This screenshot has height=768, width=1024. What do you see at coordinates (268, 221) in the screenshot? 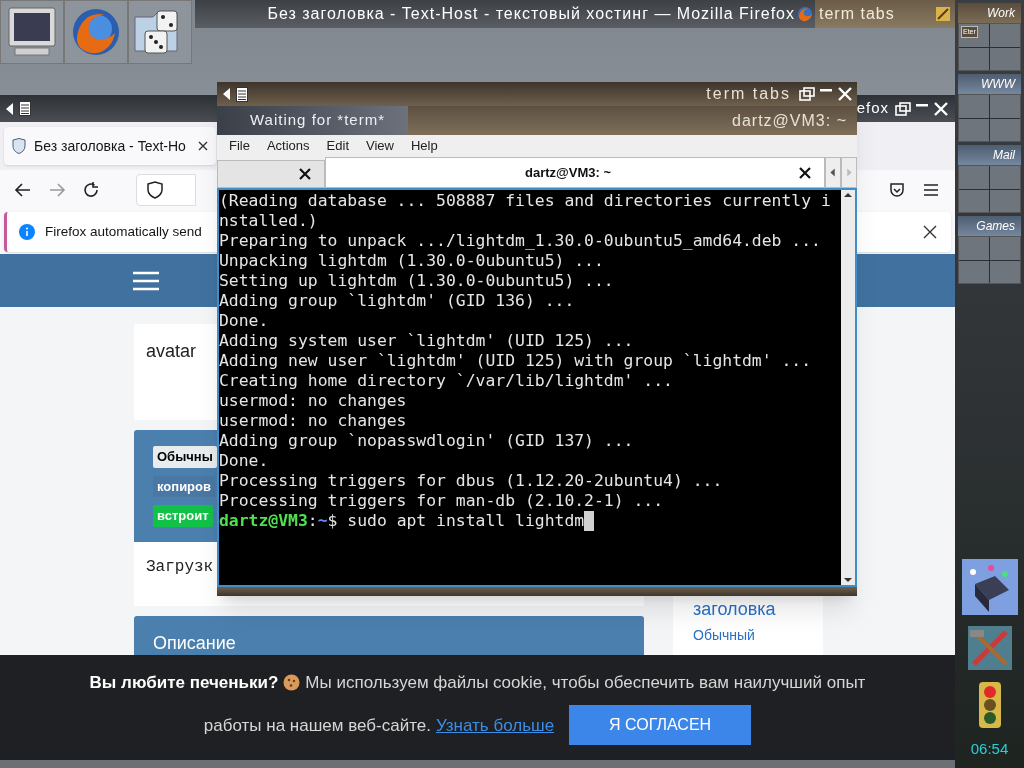
I see `terminal-line: nstalled.)` at bounding box center [268, 221].